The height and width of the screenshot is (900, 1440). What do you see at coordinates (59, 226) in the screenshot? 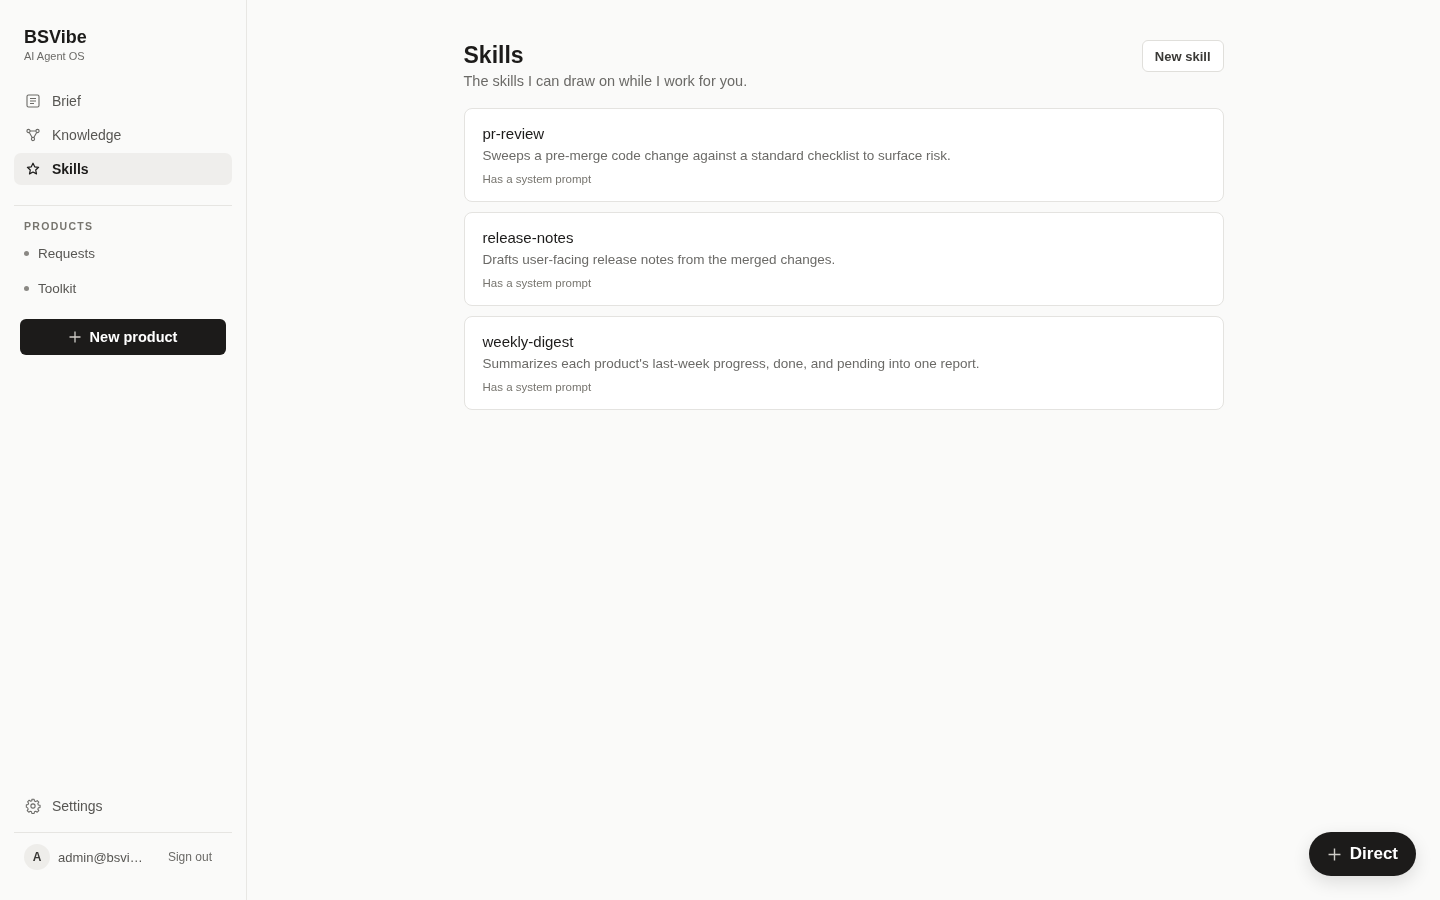
I see `section-heading: PRODUCTS` at bounding box center [59, 226].